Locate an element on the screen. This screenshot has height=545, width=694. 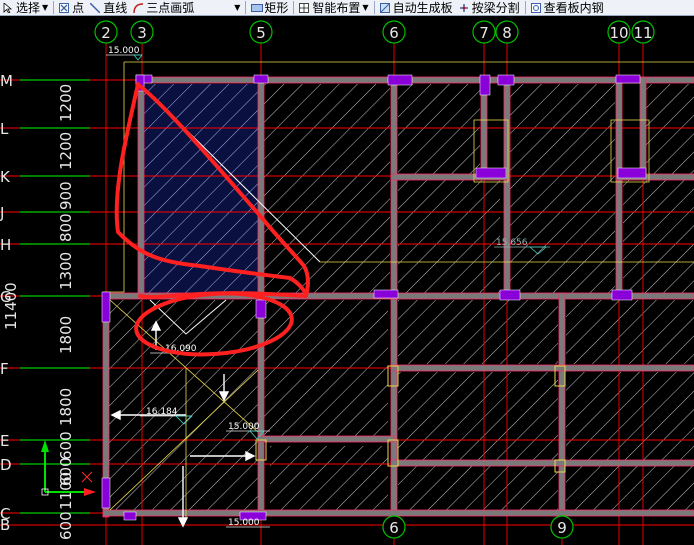
view-rebar-icon is located at coordinates (535, 7).